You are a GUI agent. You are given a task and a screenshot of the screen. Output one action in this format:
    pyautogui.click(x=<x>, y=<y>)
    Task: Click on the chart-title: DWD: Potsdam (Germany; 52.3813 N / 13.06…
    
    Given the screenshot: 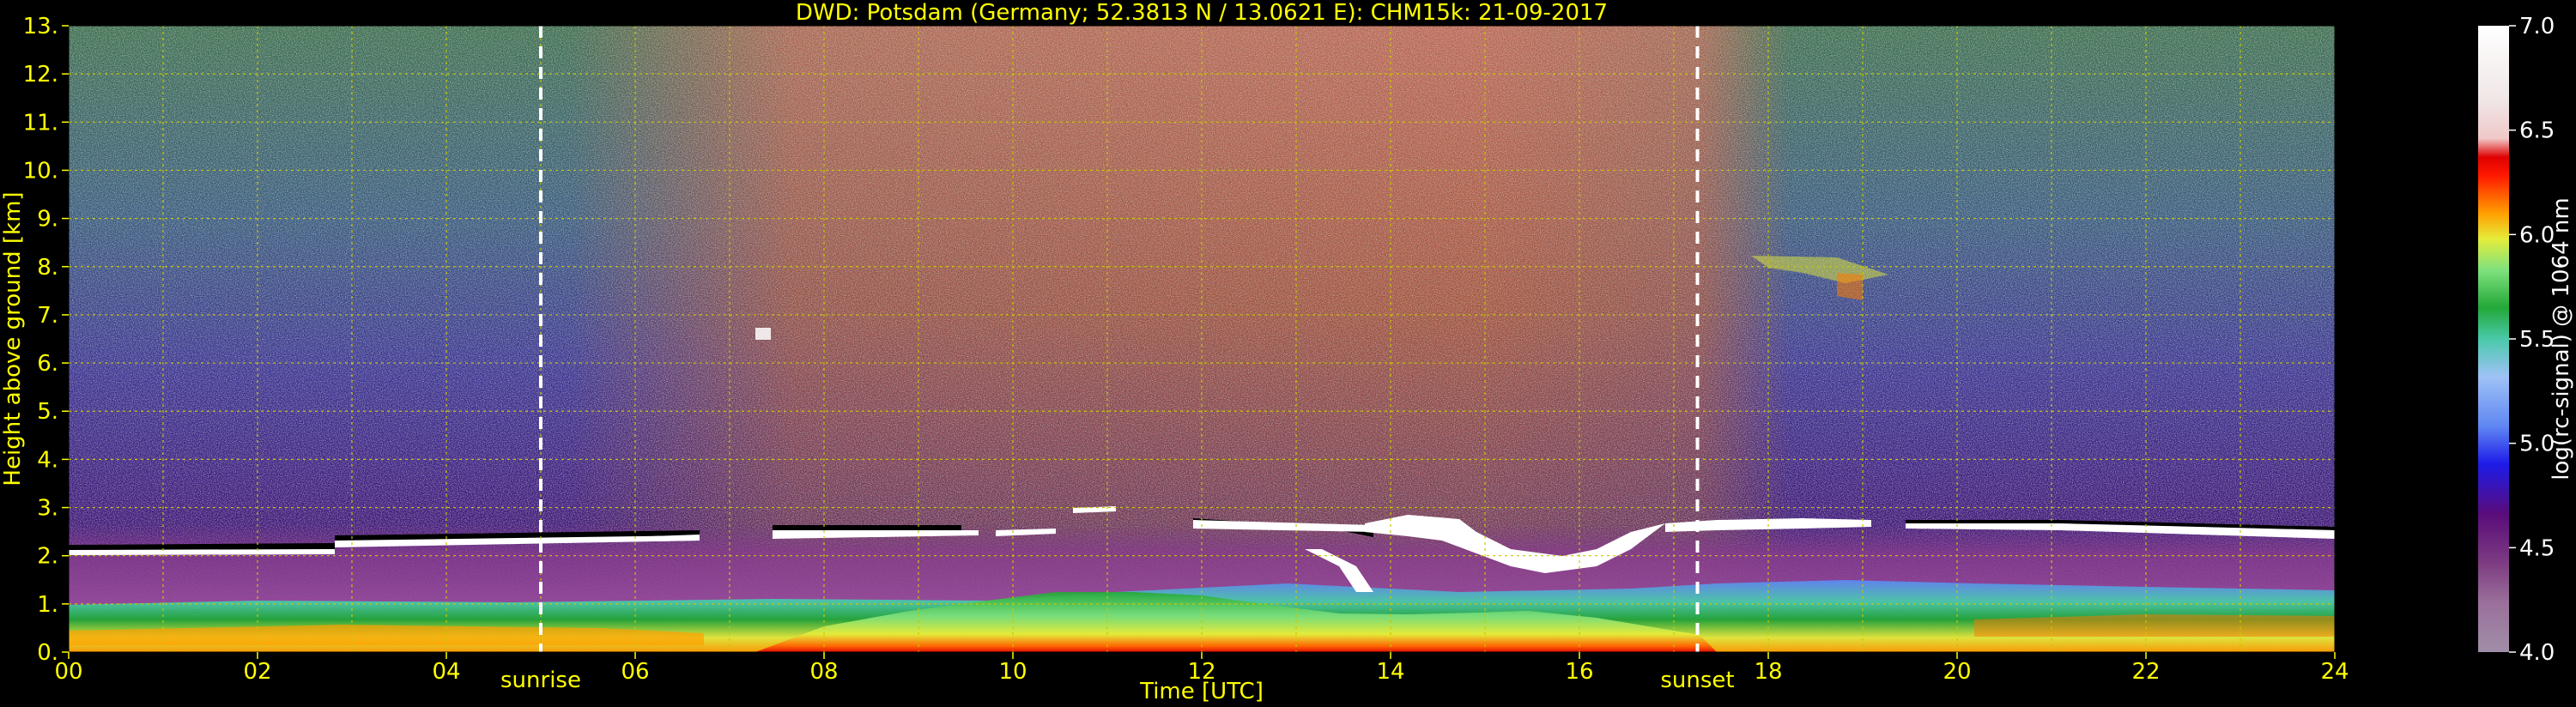 What is the action you would take?
    pyautogui.click(x=1202, y=13)
    